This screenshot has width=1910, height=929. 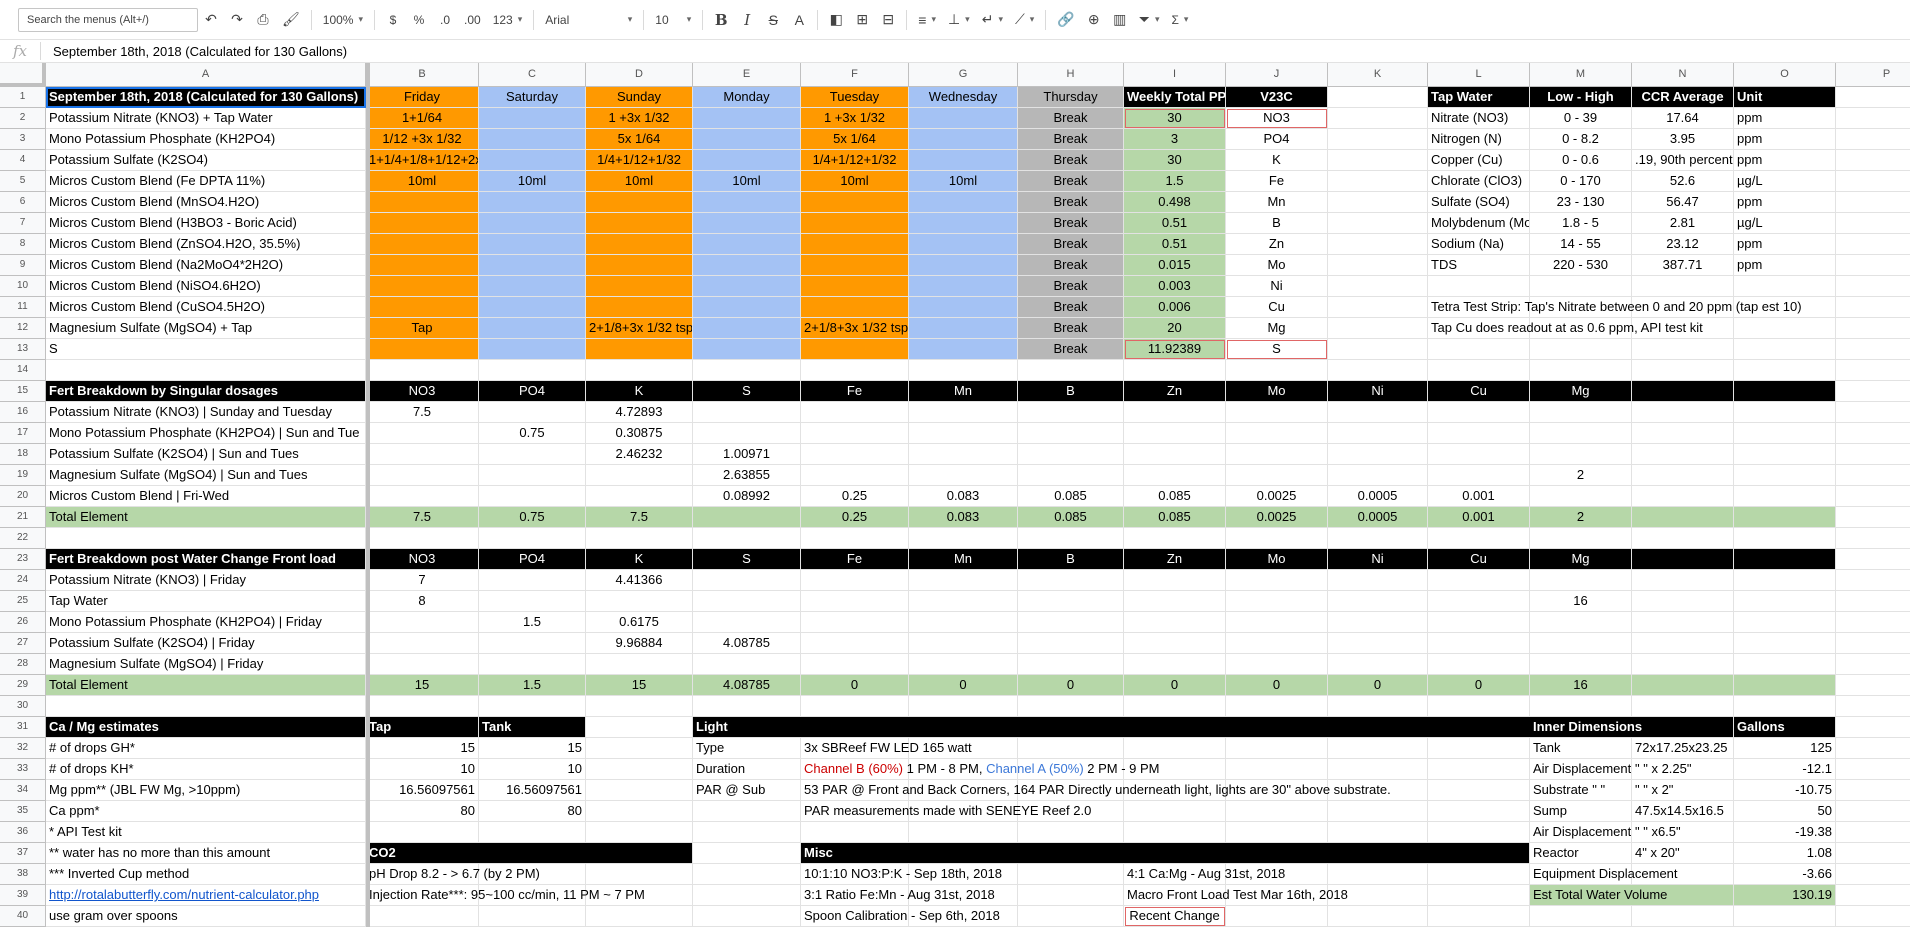 What do you see at coordinates (747, 160) in the screenshot?
I see `cell-e4` at bounding box center [747, 160].